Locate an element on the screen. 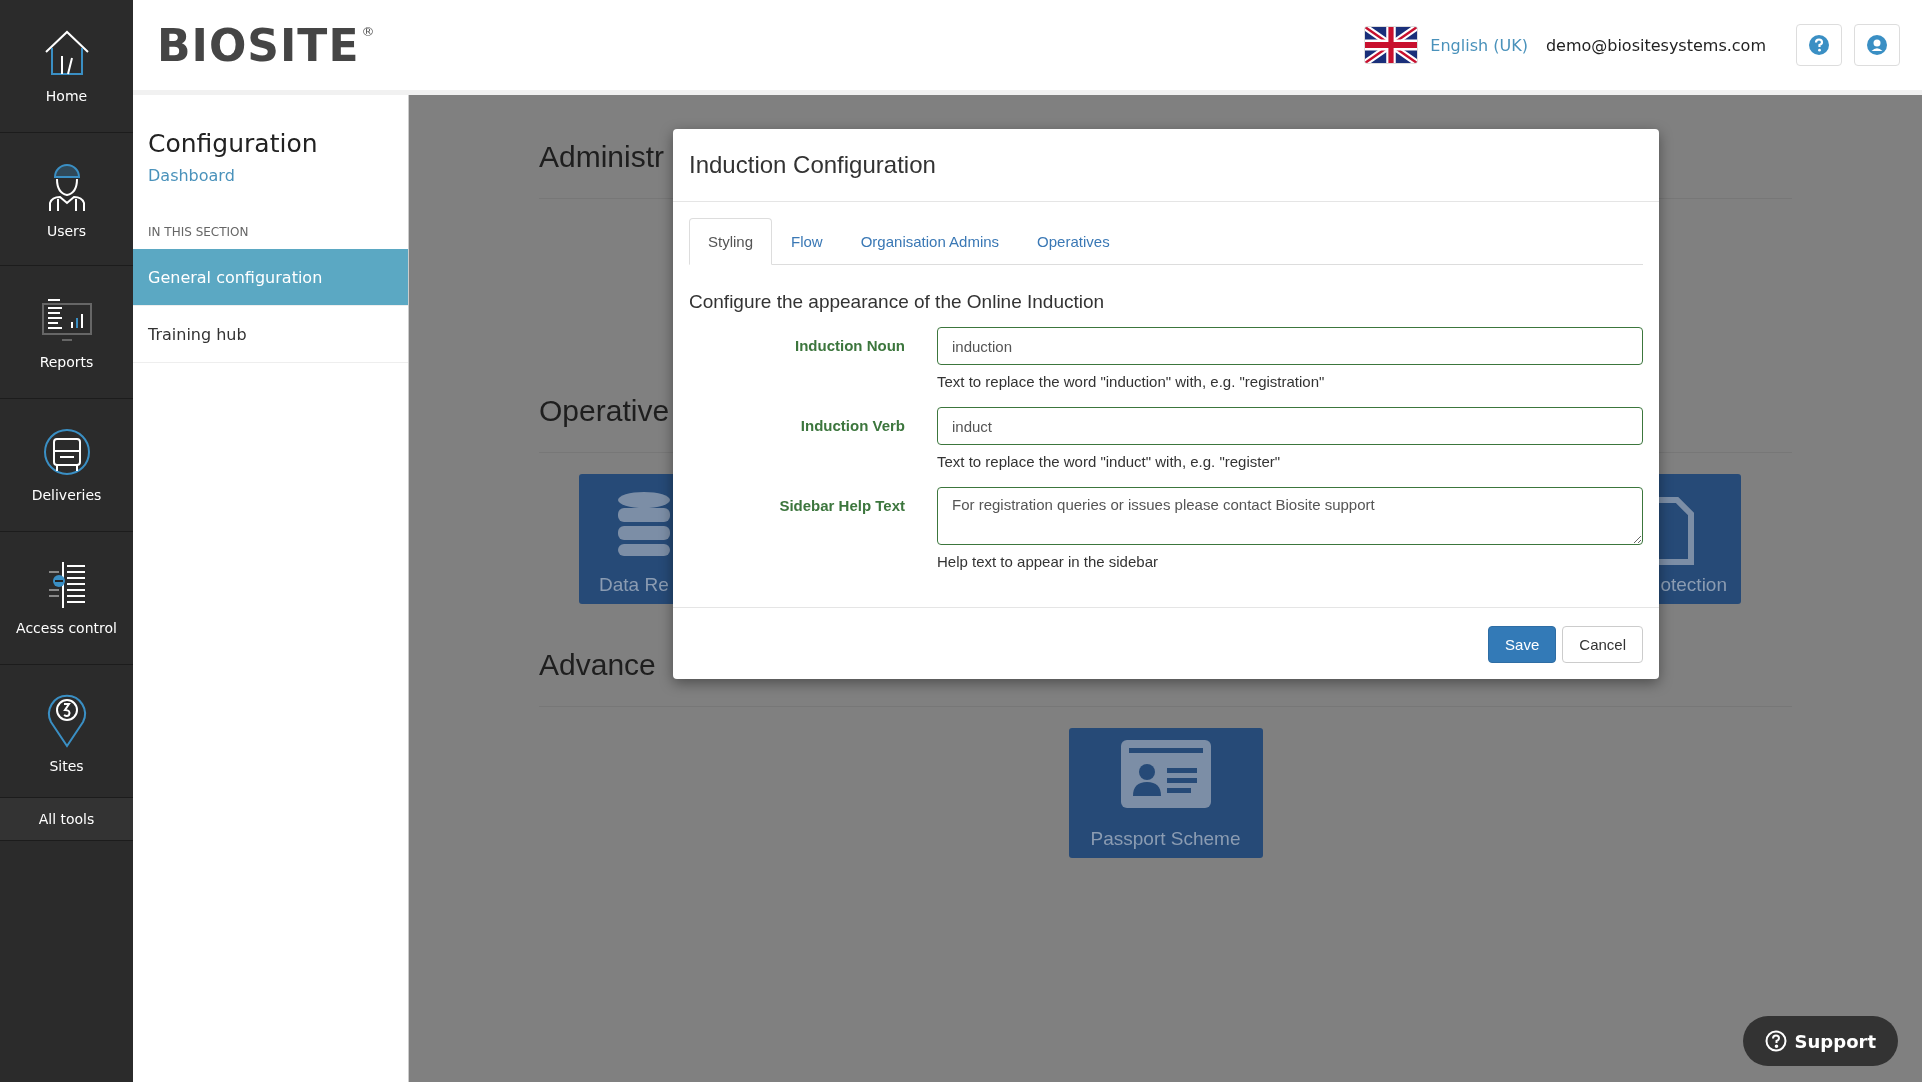  user-email: demo@biositesystems.com is located at coordinates (1655, 45).